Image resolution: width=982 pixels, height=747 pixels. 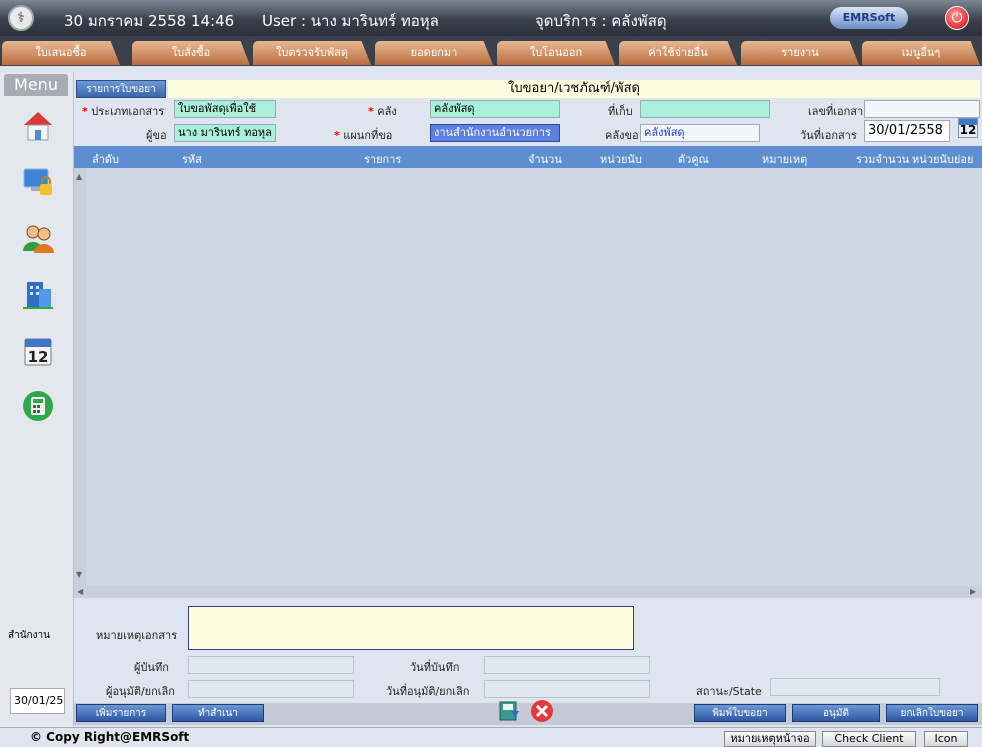 I want to click on scroll-down-icon: ▼, so click(x=79, y=574).